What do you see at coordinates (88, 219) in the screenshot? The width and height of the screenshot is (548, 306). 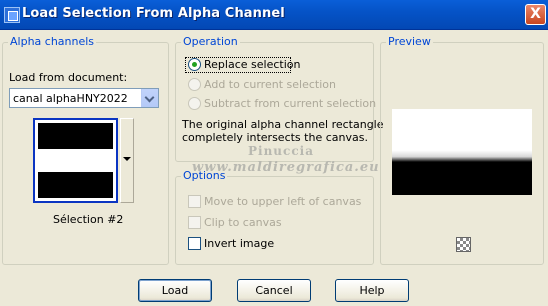 I see `selection-name-label: Sélection #2` at bounding box center [88, 219].